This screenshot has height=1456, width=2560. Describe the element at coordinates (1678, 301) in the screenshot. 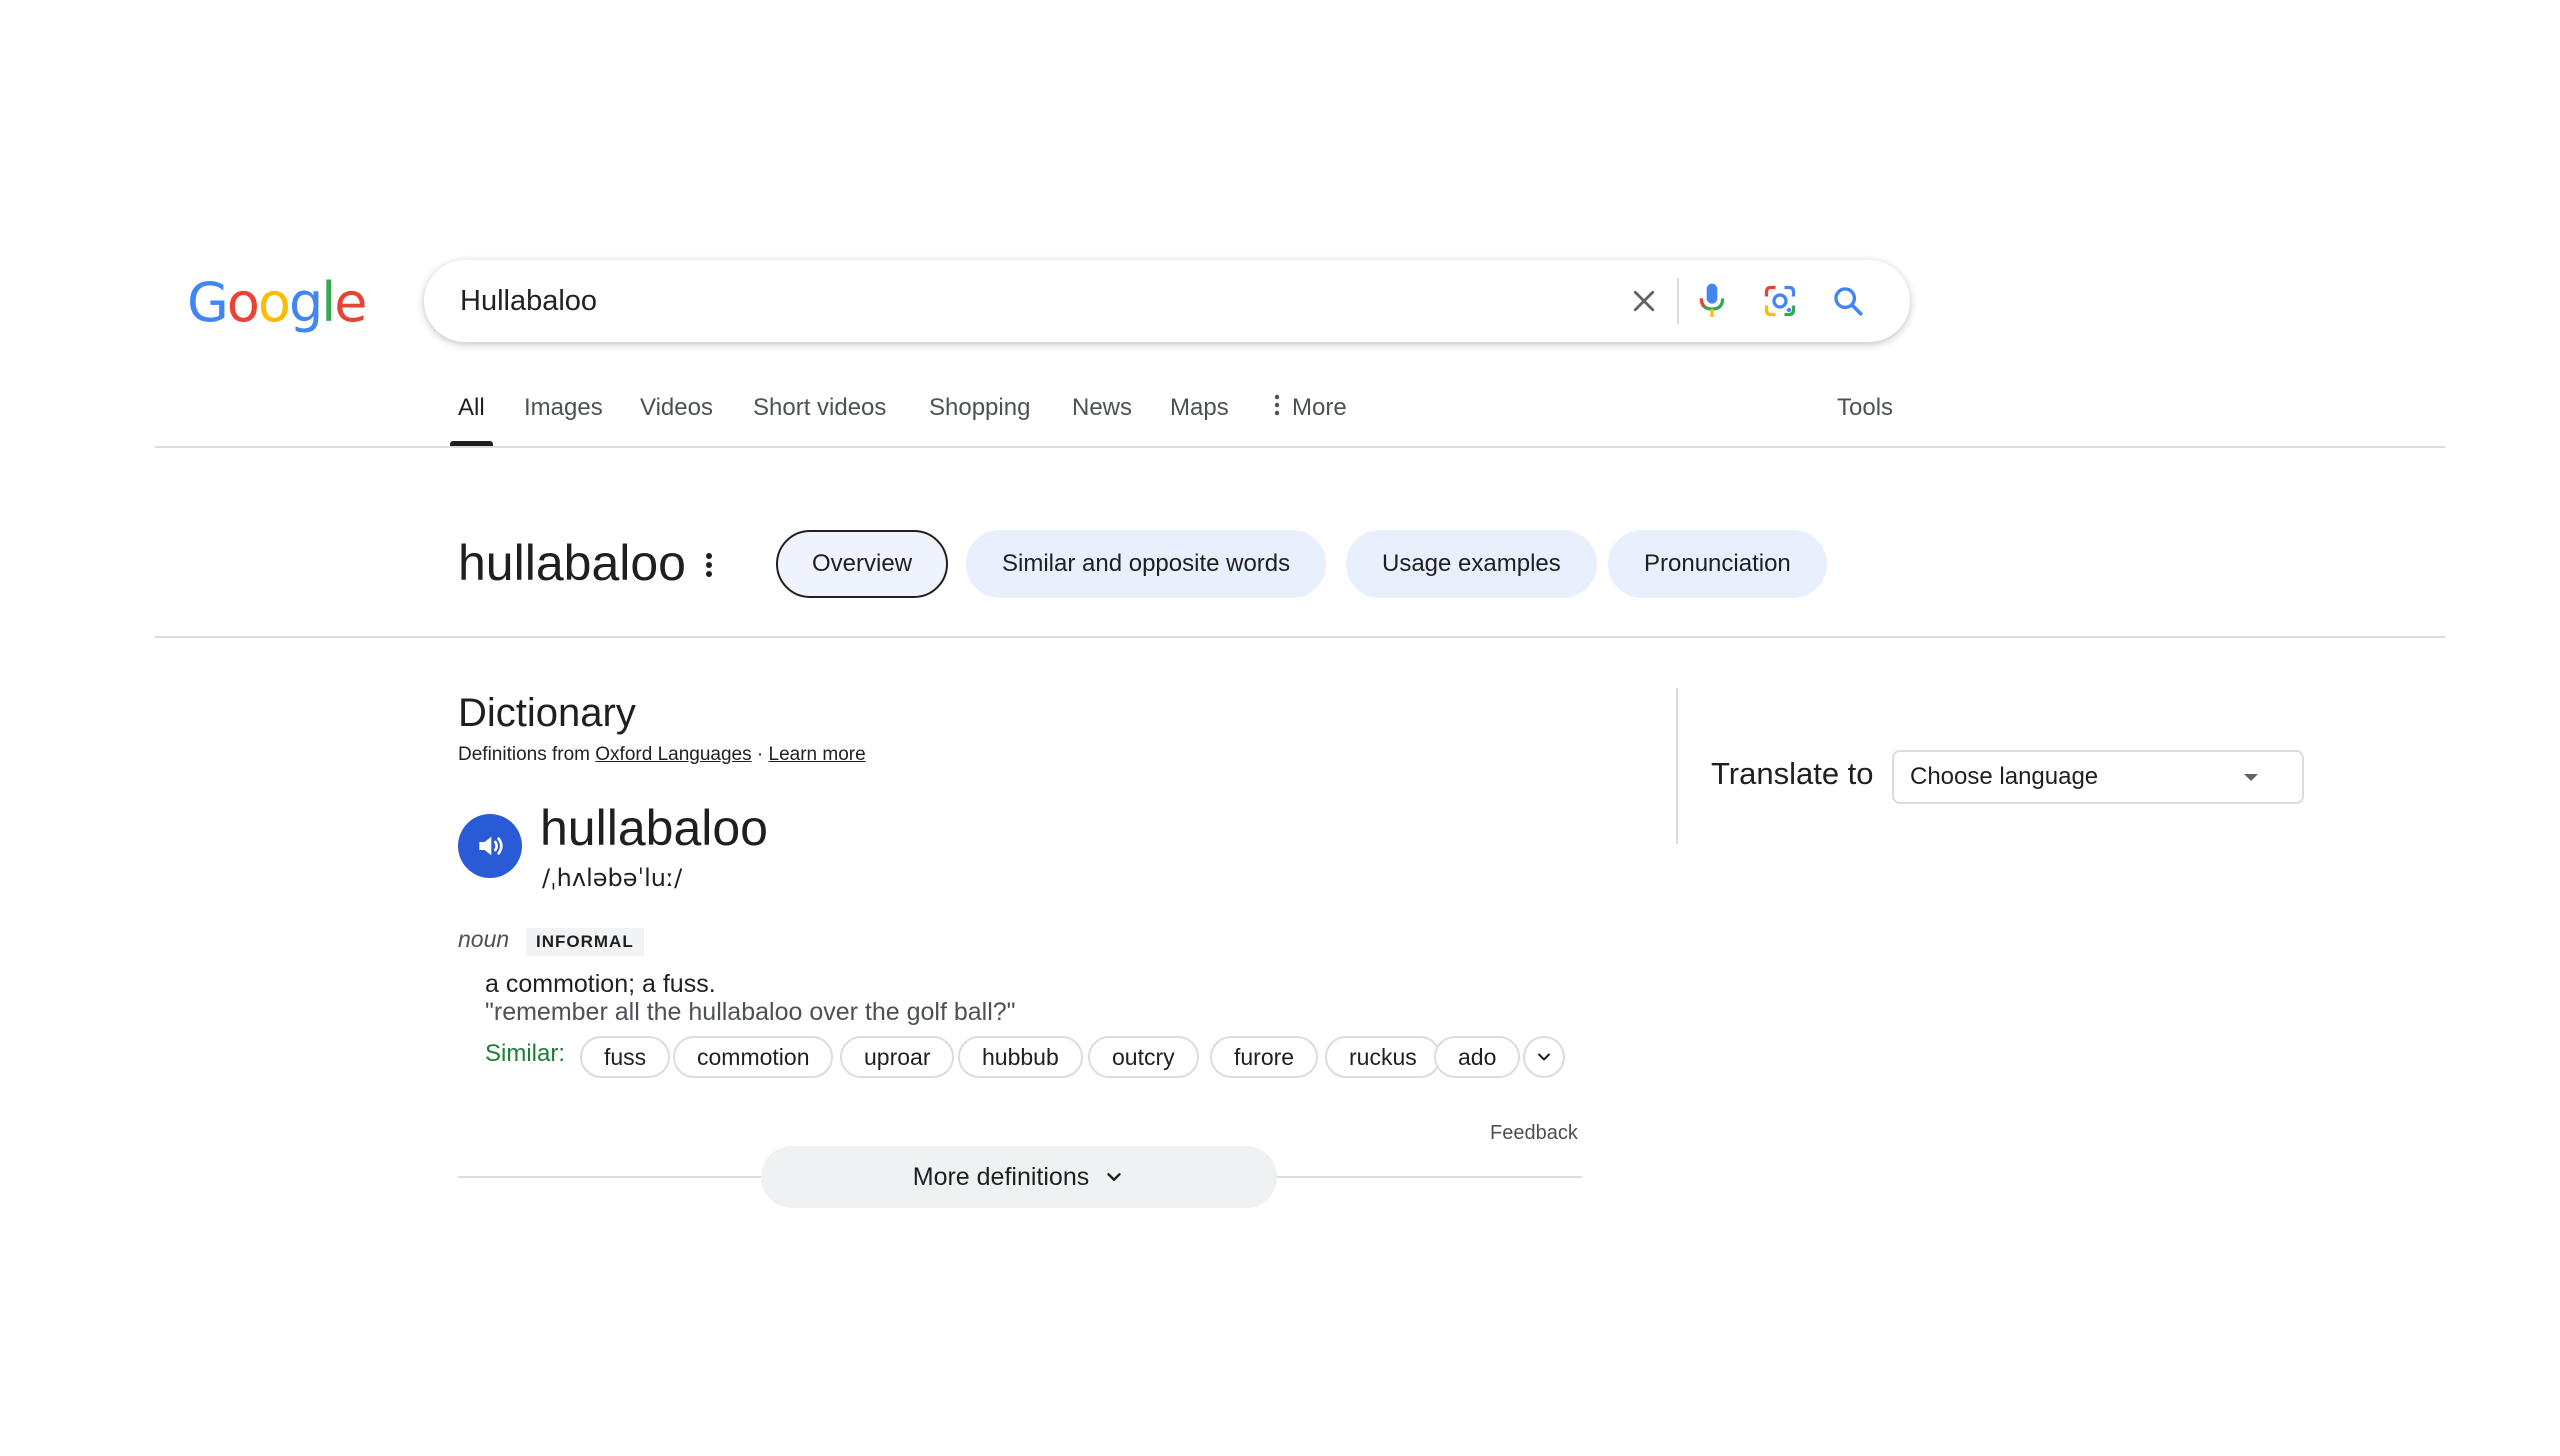

I see `search-divider` at that location.